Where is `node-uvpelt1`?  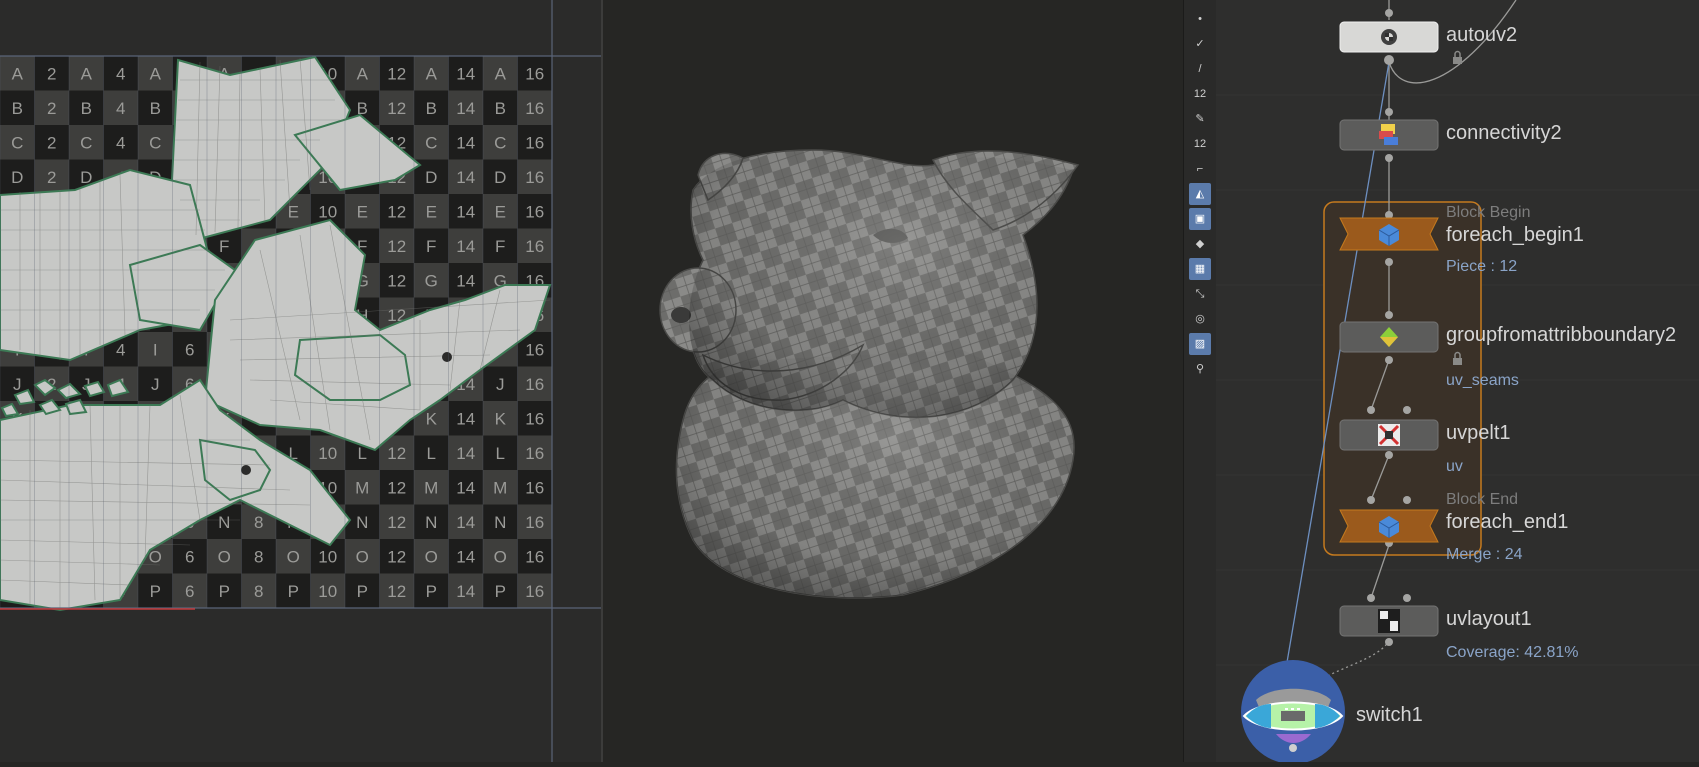 node-uvpelt1 is located at coordinates (1389, 435).